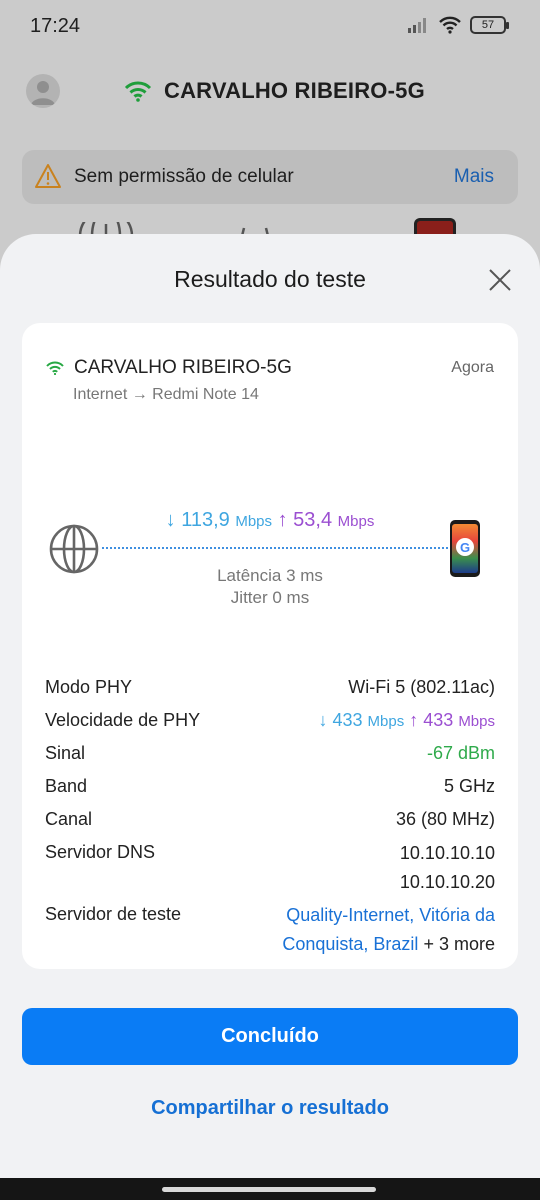  What do you see at coordinates (445, 819) in the screenshot?
I see `detail-value: 36 (80 MHz)` at bounding box center [445, 819].